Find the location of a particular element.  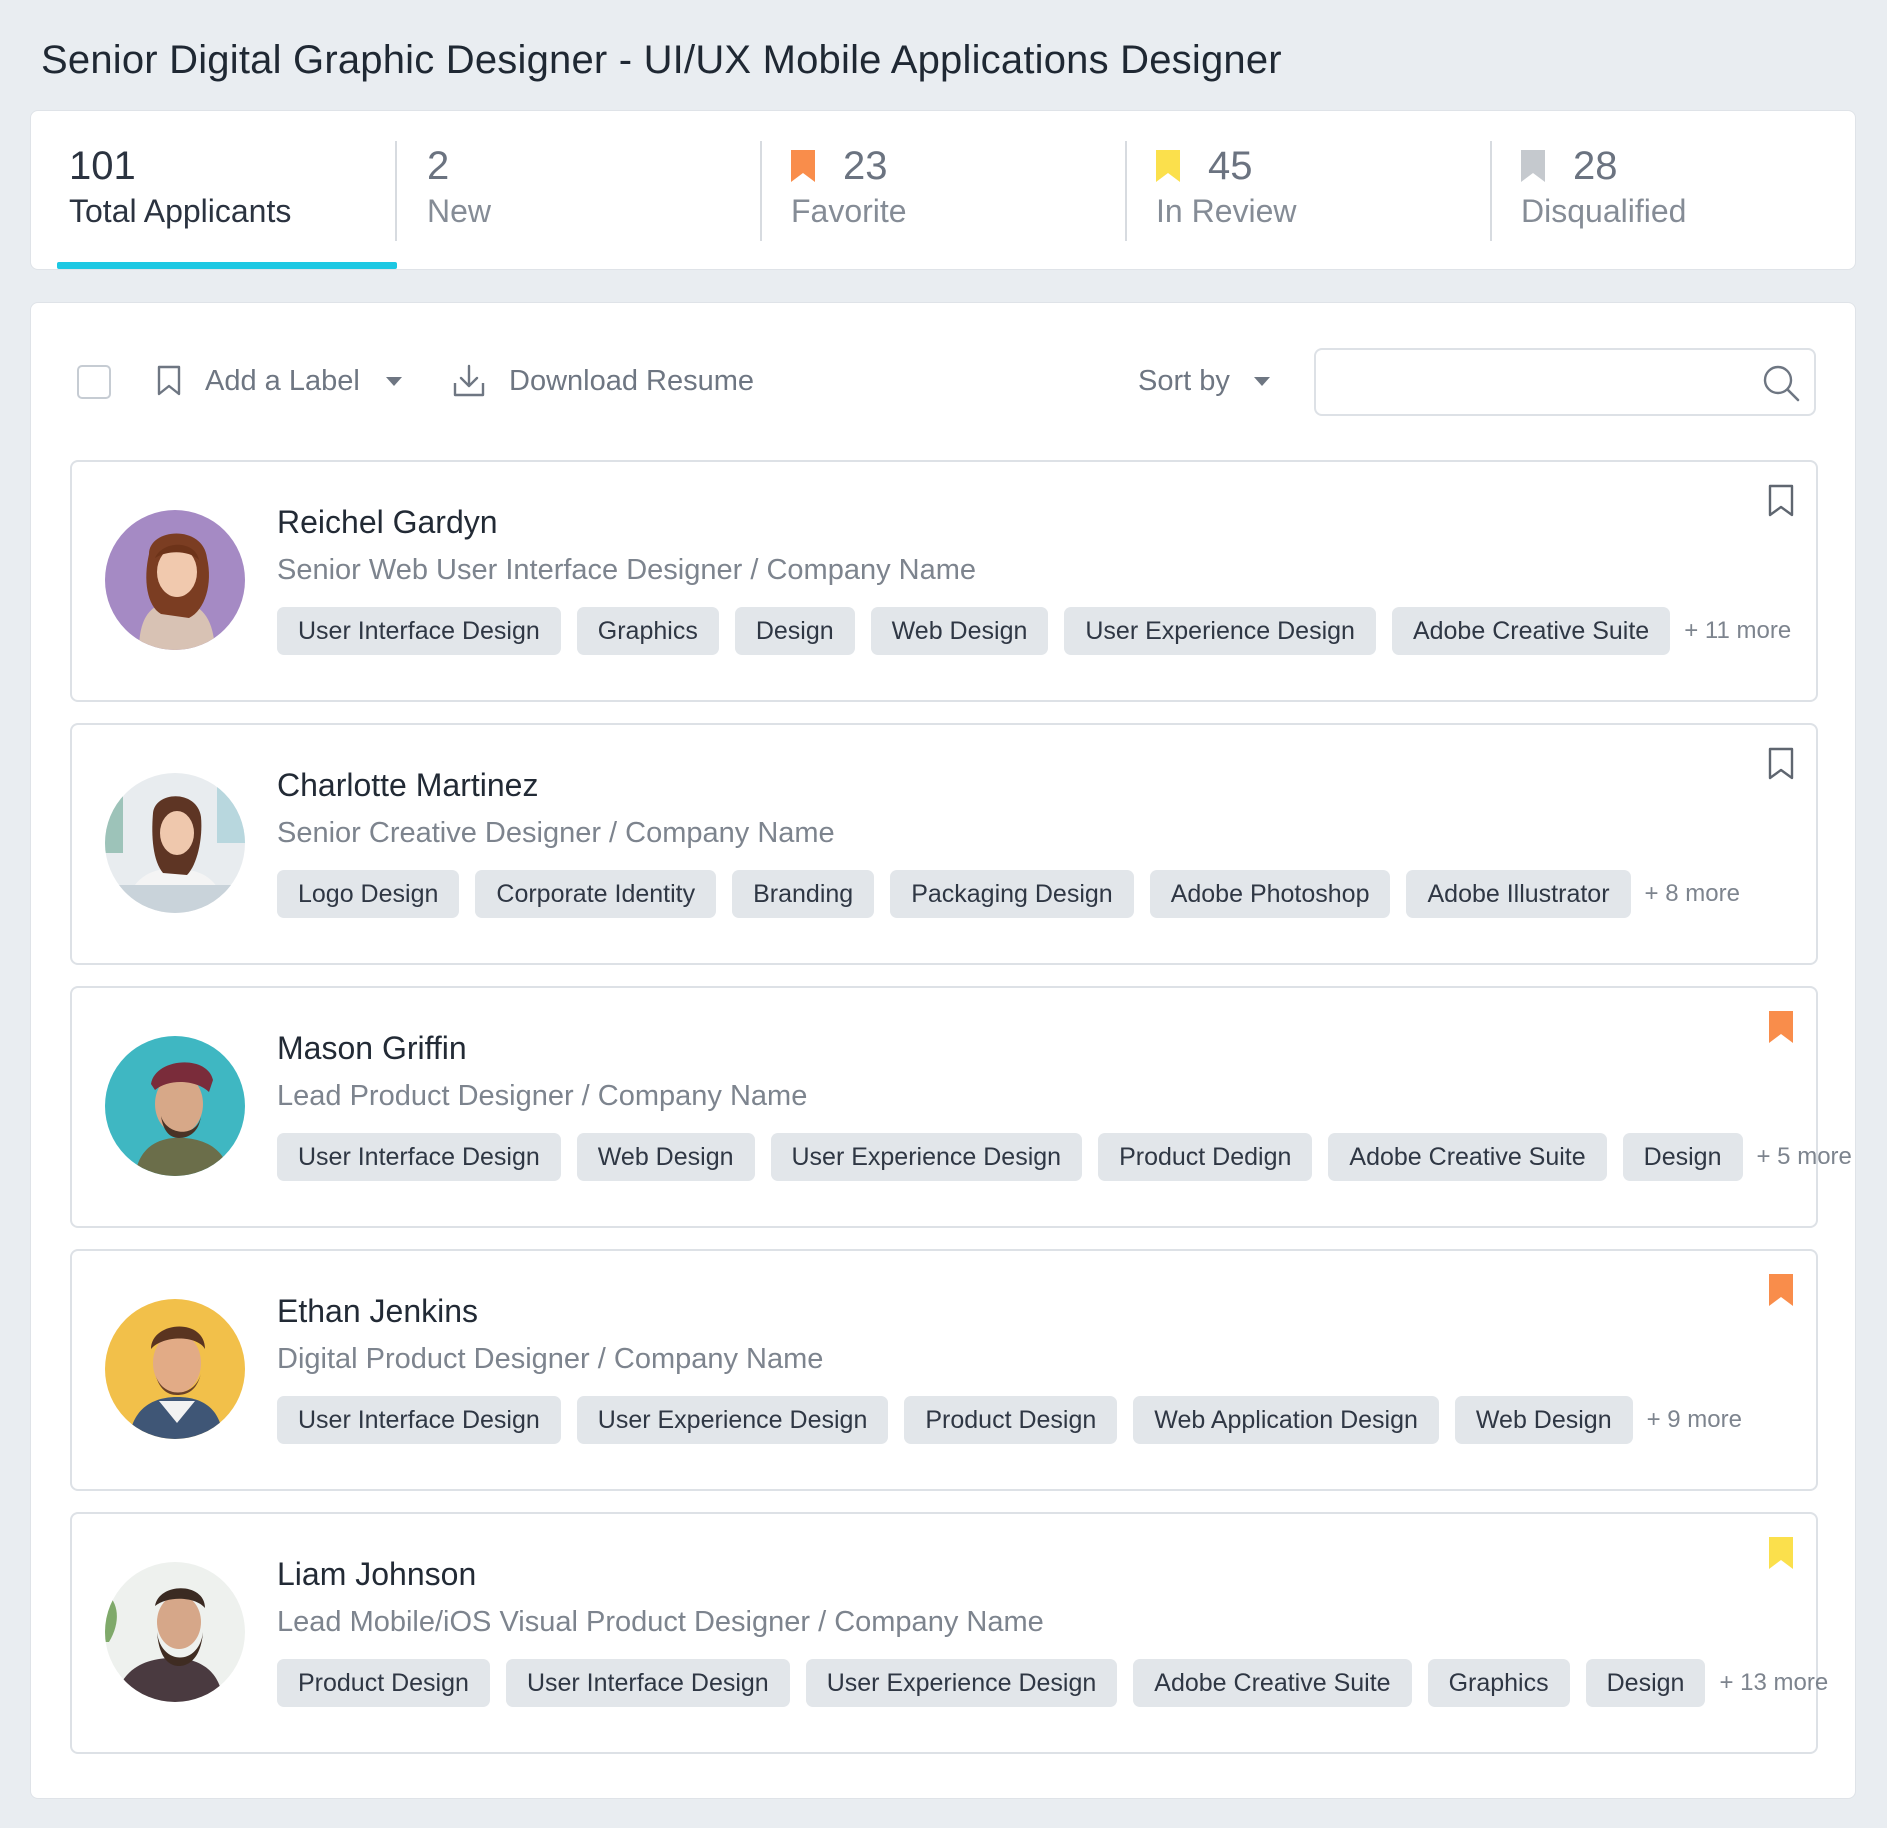

disqualified-flag-icon is located at coordinates (1533, 166).